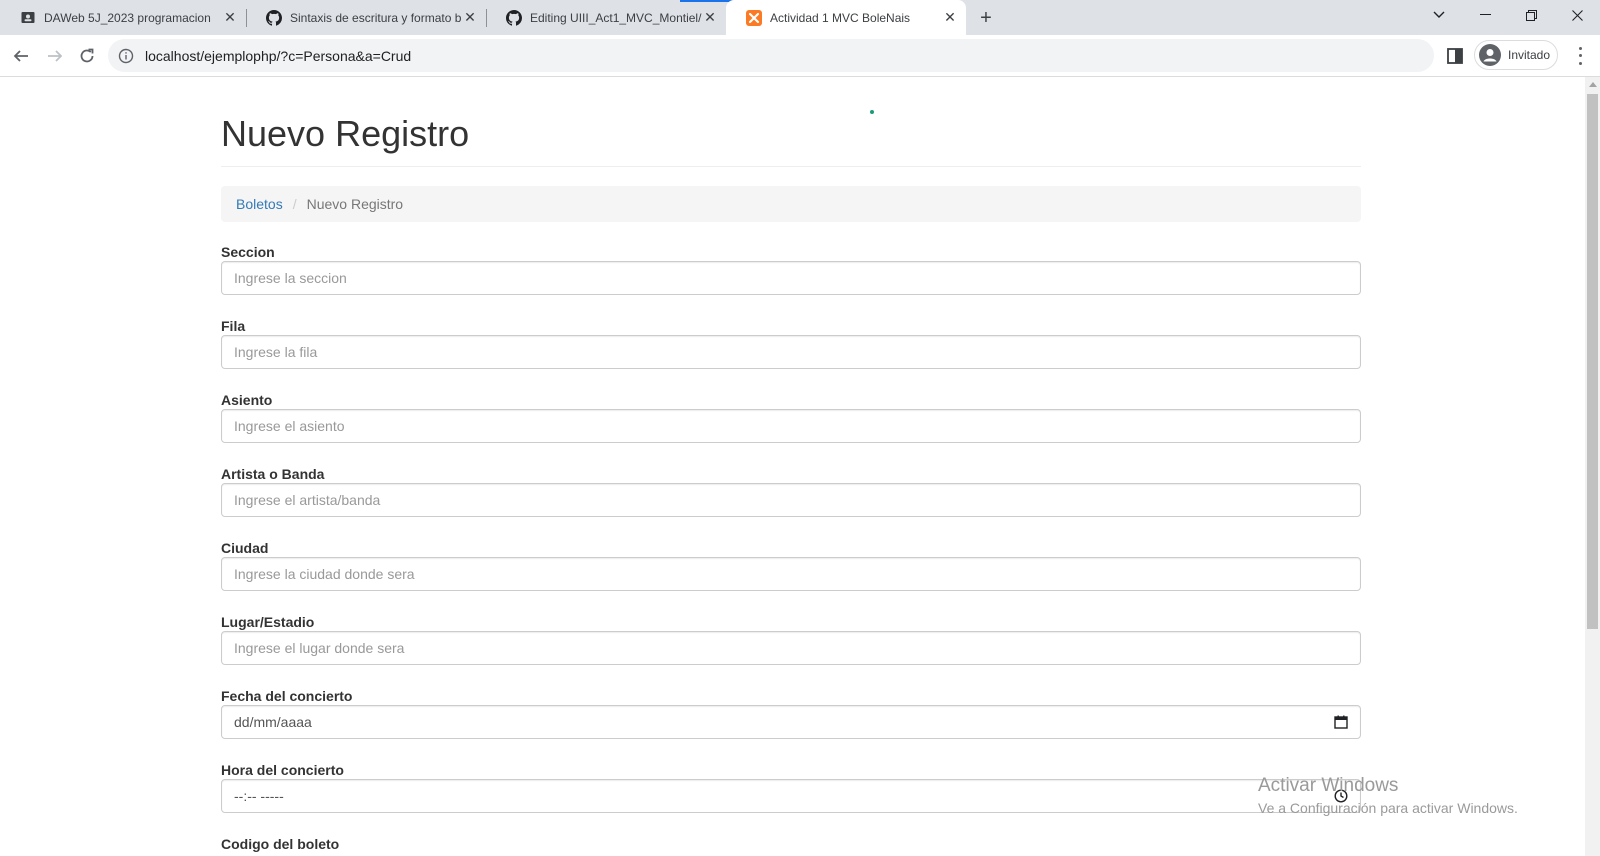  I want to click on address-bar: localhost/ejemplophp/?c=Persona&a=Crud, so click(771, 55).